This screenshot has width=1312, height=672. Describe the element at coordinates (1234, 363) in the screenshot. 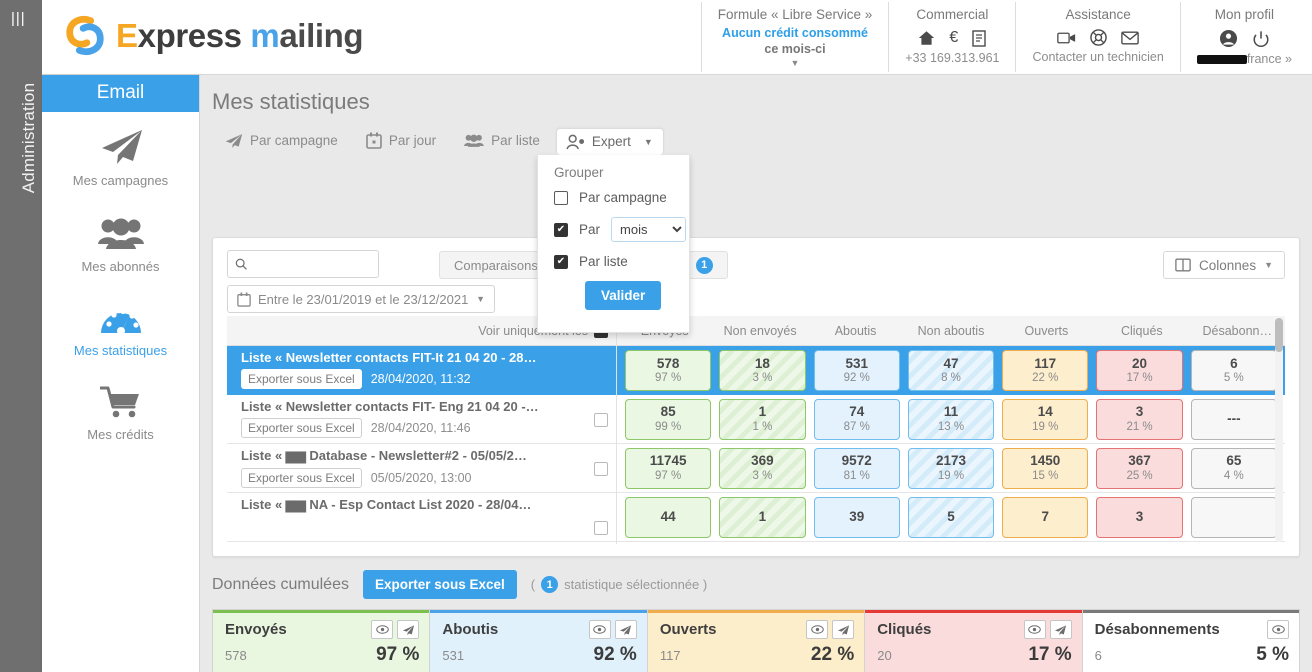

I see `cell-value: 6` at that location.